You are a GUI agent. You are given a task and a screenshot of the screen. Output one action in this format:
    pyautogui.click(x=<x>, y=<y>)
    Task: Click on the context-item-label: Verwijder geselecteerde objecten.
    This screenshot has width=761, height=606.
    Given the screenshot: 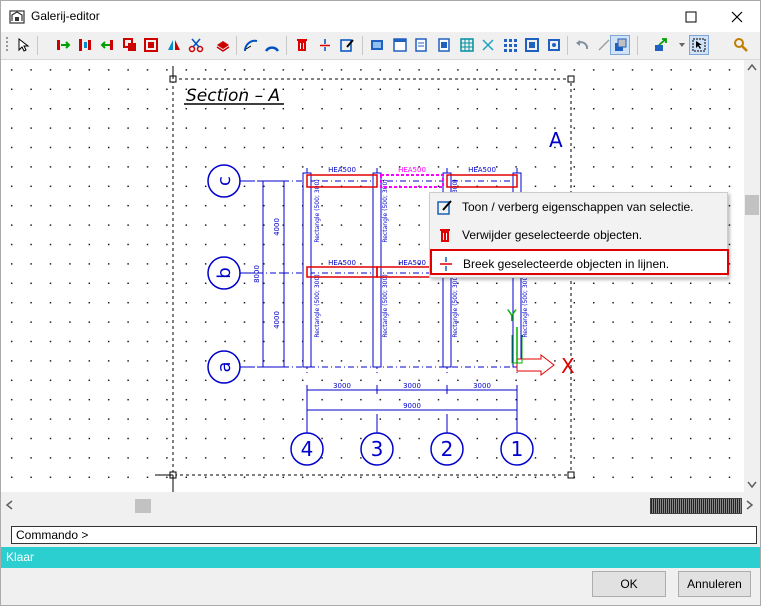 What is the action you would take?
    pyautogui.click(x=552, y=235)
    